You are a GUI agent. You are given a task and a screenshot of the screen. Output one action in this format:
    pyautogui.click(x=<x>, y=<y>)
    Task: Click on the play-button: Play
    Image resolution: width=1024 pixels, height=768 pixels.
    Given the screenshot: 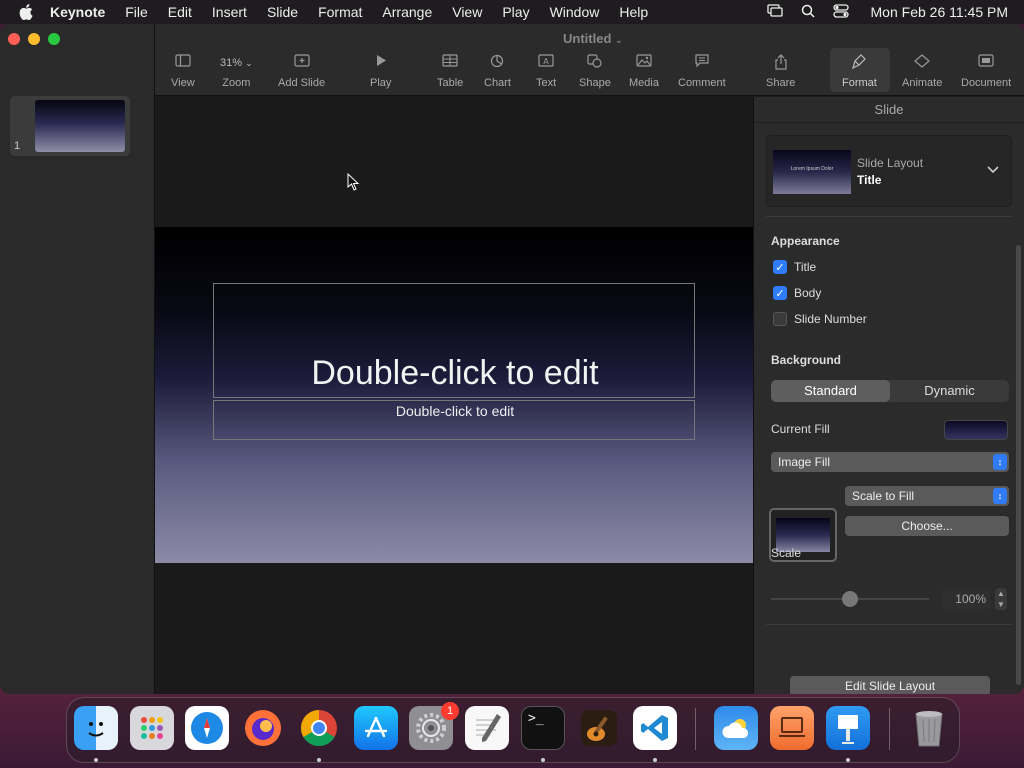 What is the action you would take?
    pyautogui.click(x=380, y=71)
    